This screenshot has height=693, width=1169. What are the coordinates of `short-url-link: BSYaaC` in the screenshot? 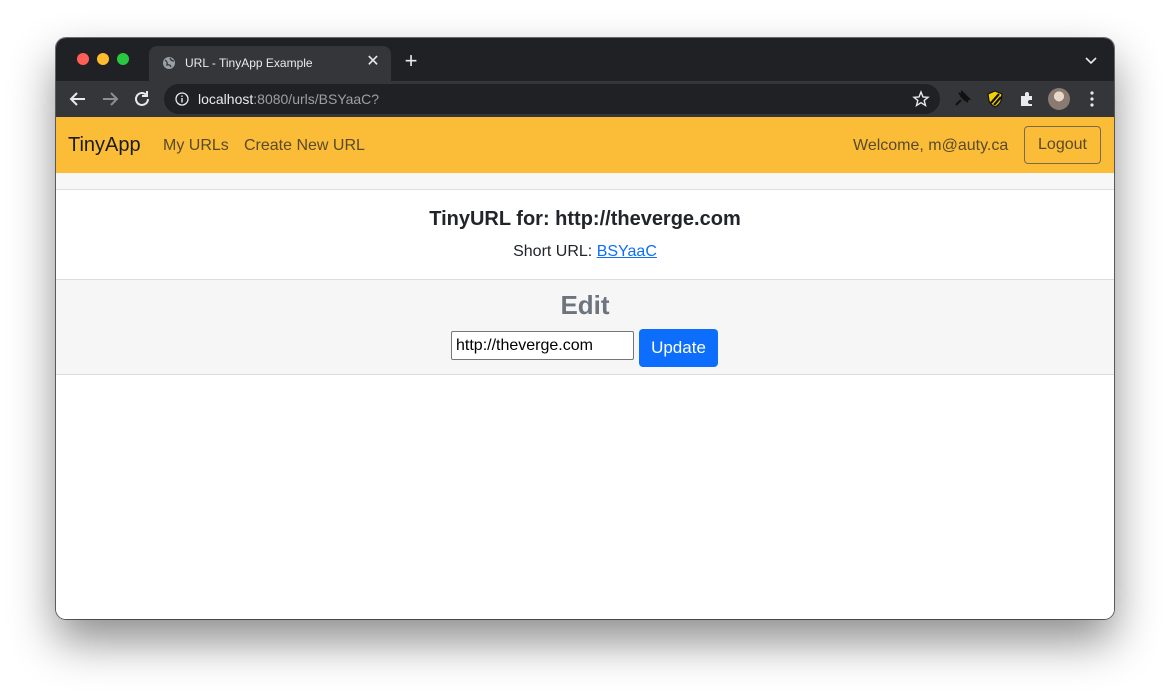 It's located at (627, 251).